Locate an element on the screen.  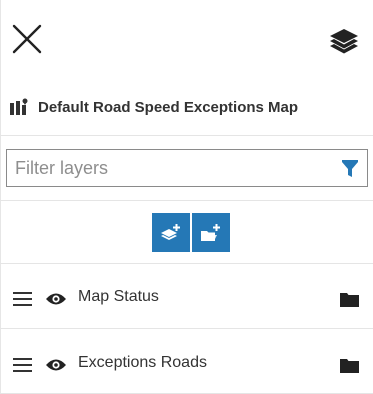
layers-icon is located at coordinates (344, 41).